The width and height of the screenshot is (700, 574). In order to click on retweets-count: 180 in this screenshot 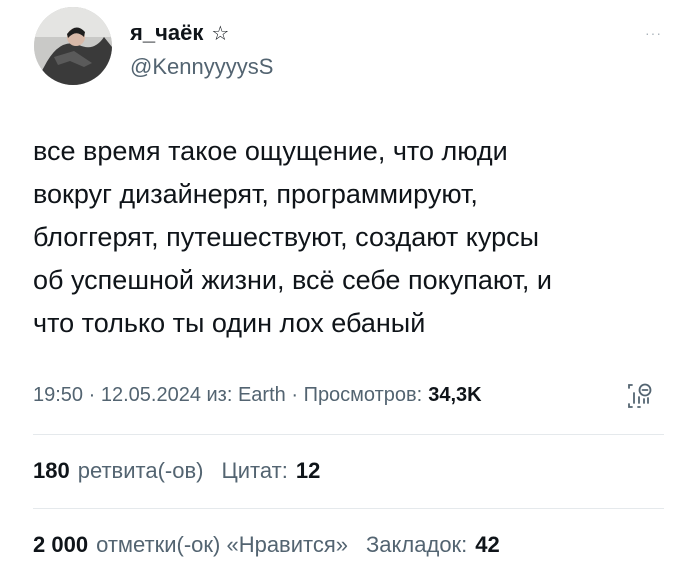, I will do `click(51, 470)`.